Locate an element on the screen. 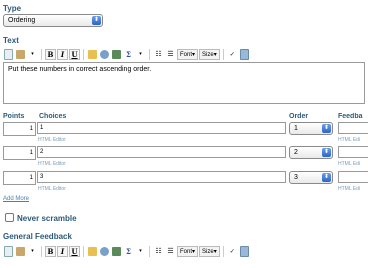  type-label: Type is located at coordinates (12, 8).